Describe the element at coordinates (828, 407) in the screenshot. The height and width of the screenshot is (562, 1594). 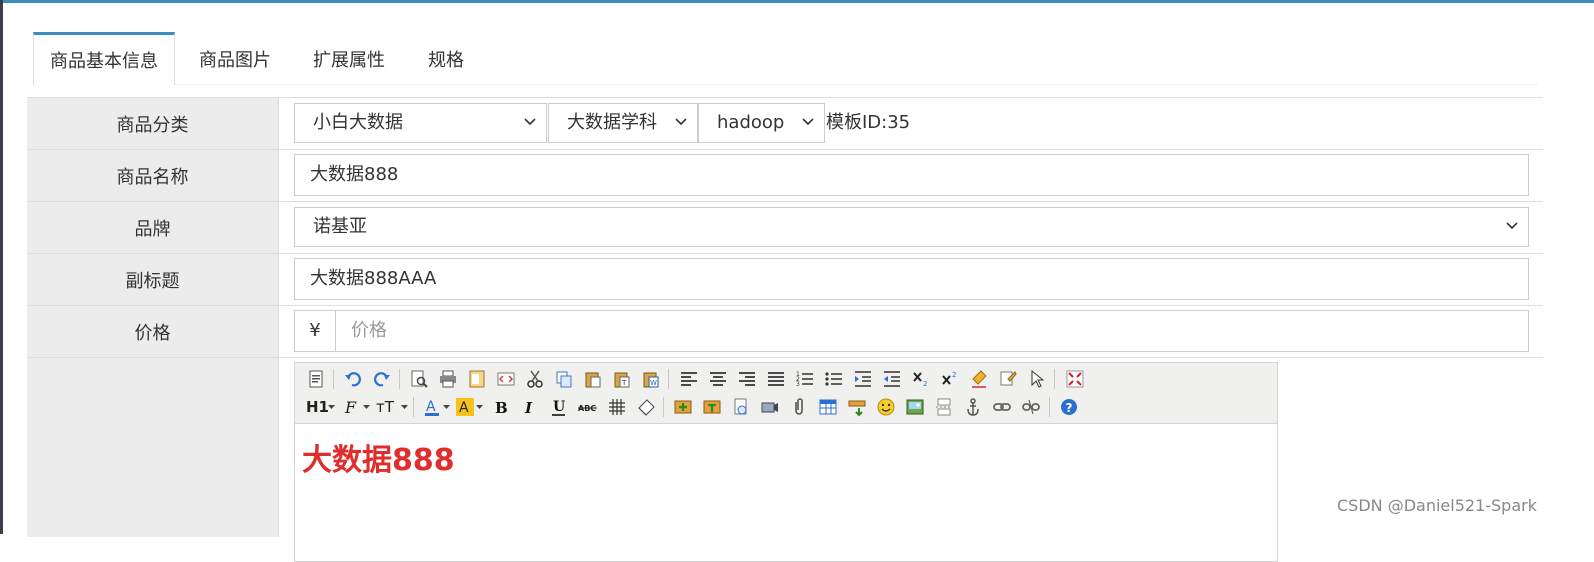
I see `insert-table-icon` at that location.